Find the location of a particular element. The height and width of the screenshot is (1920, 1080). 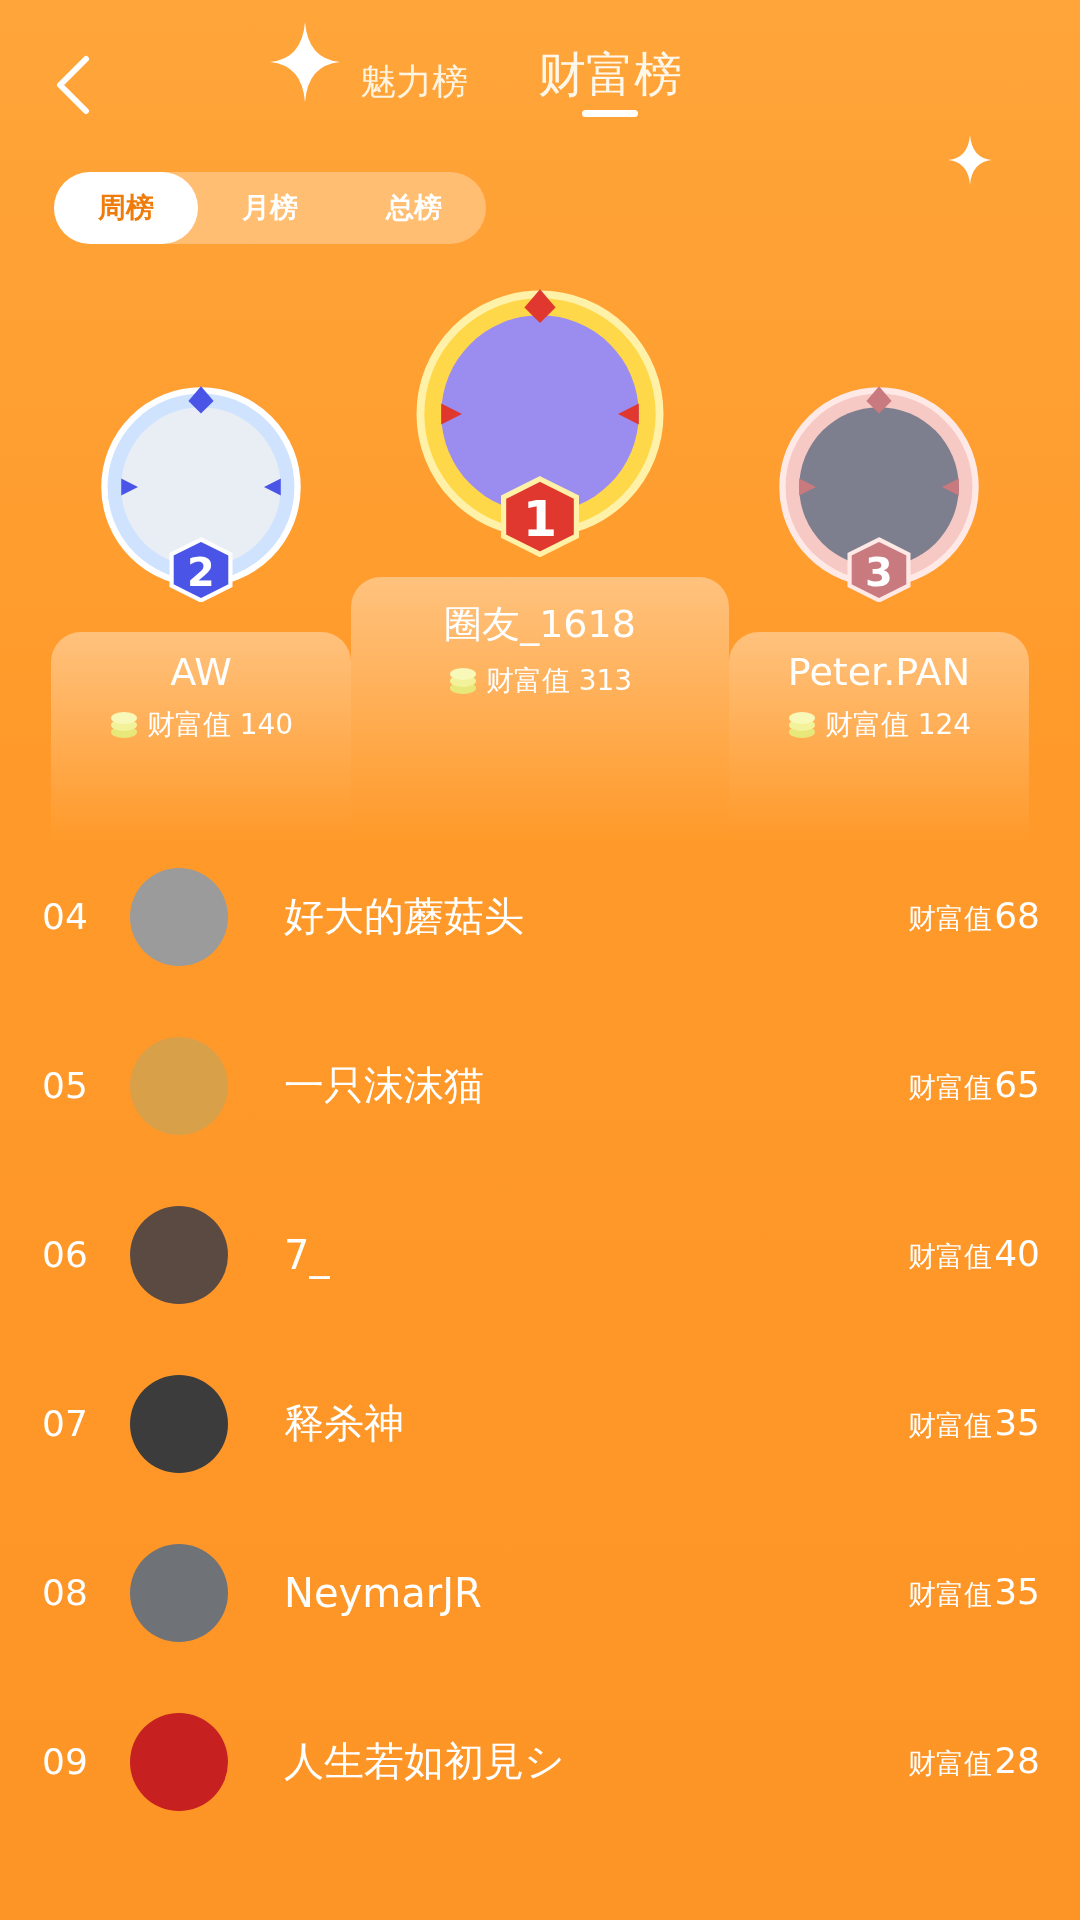

wealth-value: 68 is located at coordinates (1017, 915).